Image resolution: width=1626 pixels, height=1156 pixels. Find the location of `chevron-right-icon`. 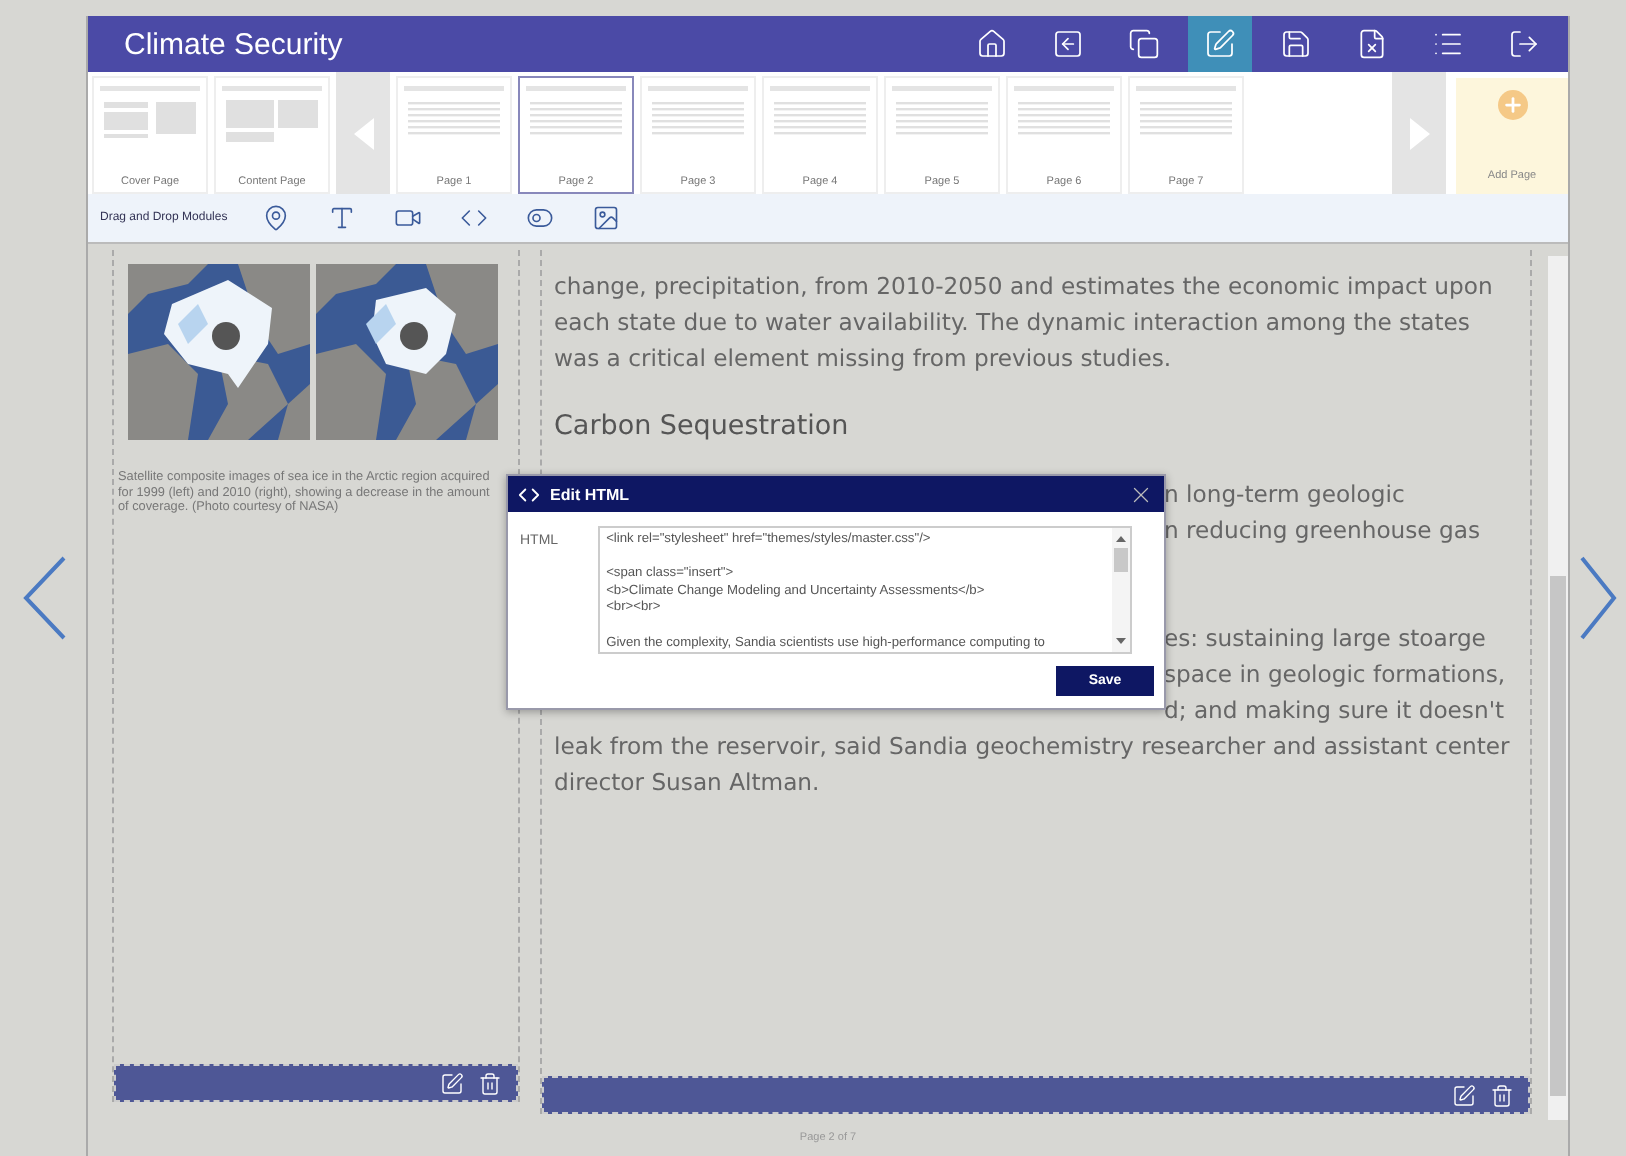

chevron-right-icon is located at coordinates (1598, 598).